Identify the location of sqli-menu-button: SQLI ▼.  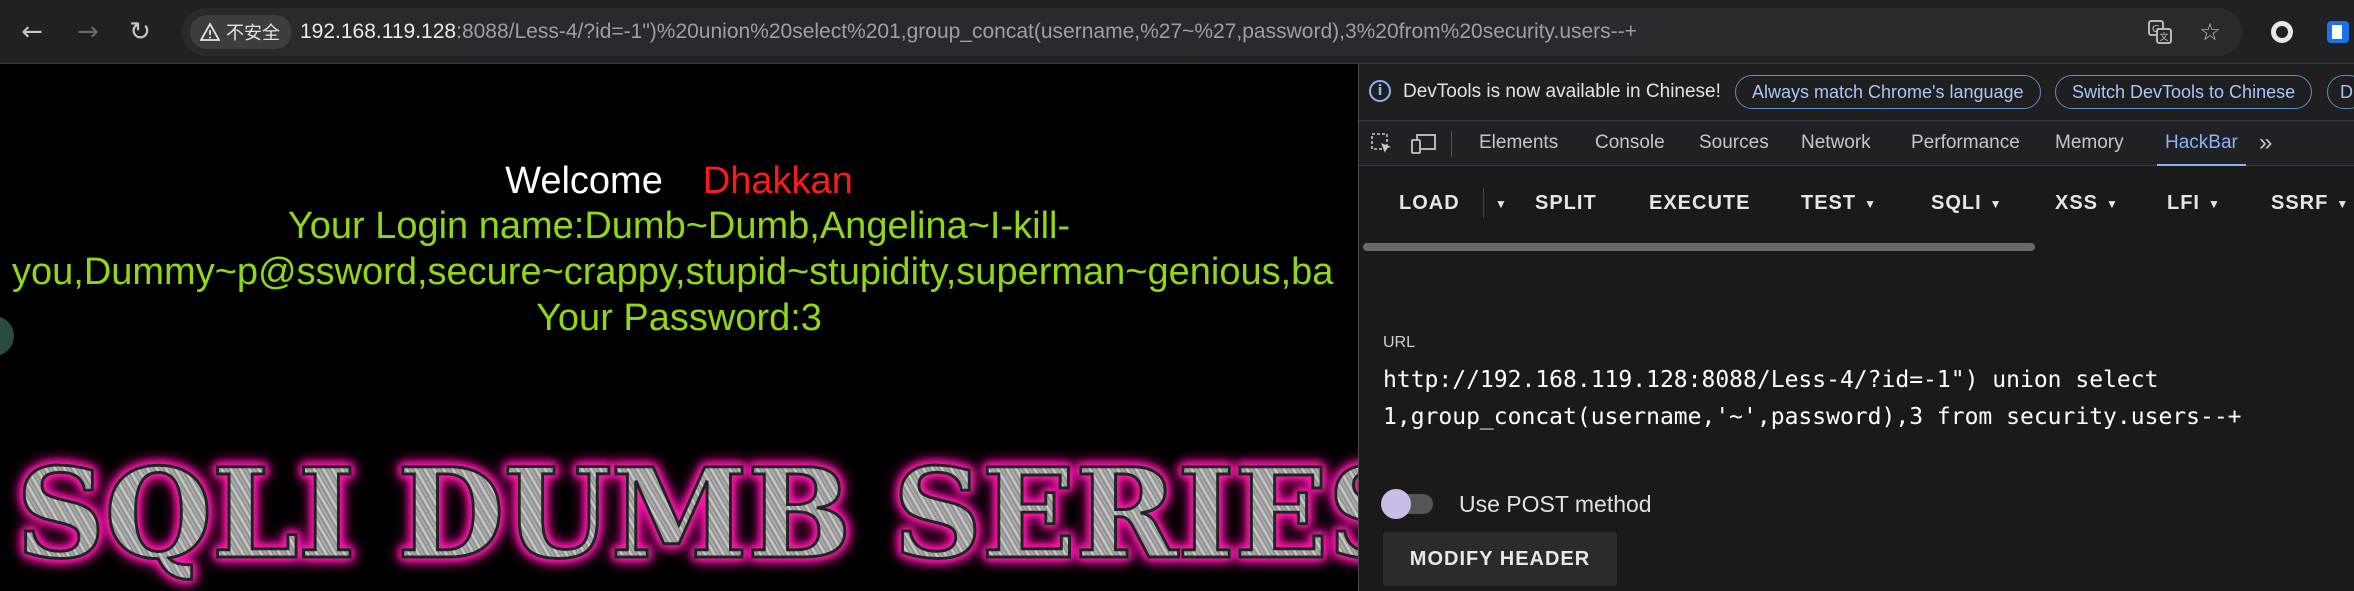
(1967, 203).